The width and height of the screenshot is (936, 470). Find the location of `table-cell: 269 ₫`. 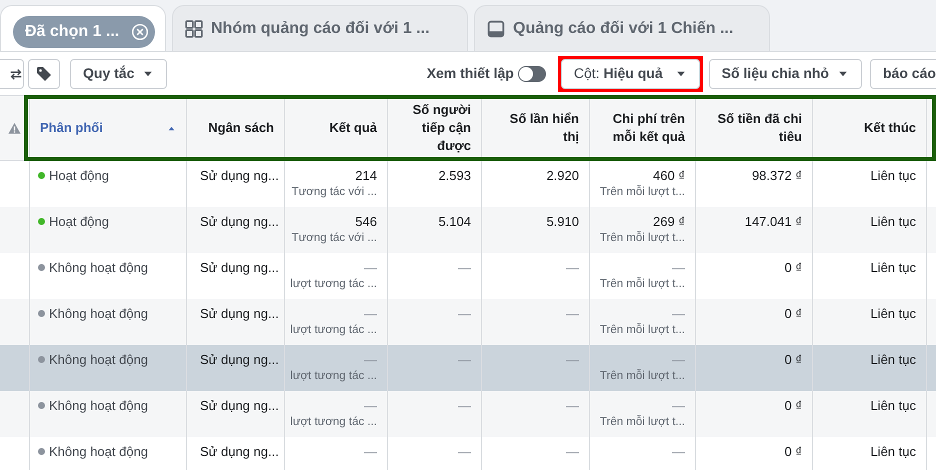

table-cell: 269 ₫ is located at coordinates (669, 222).